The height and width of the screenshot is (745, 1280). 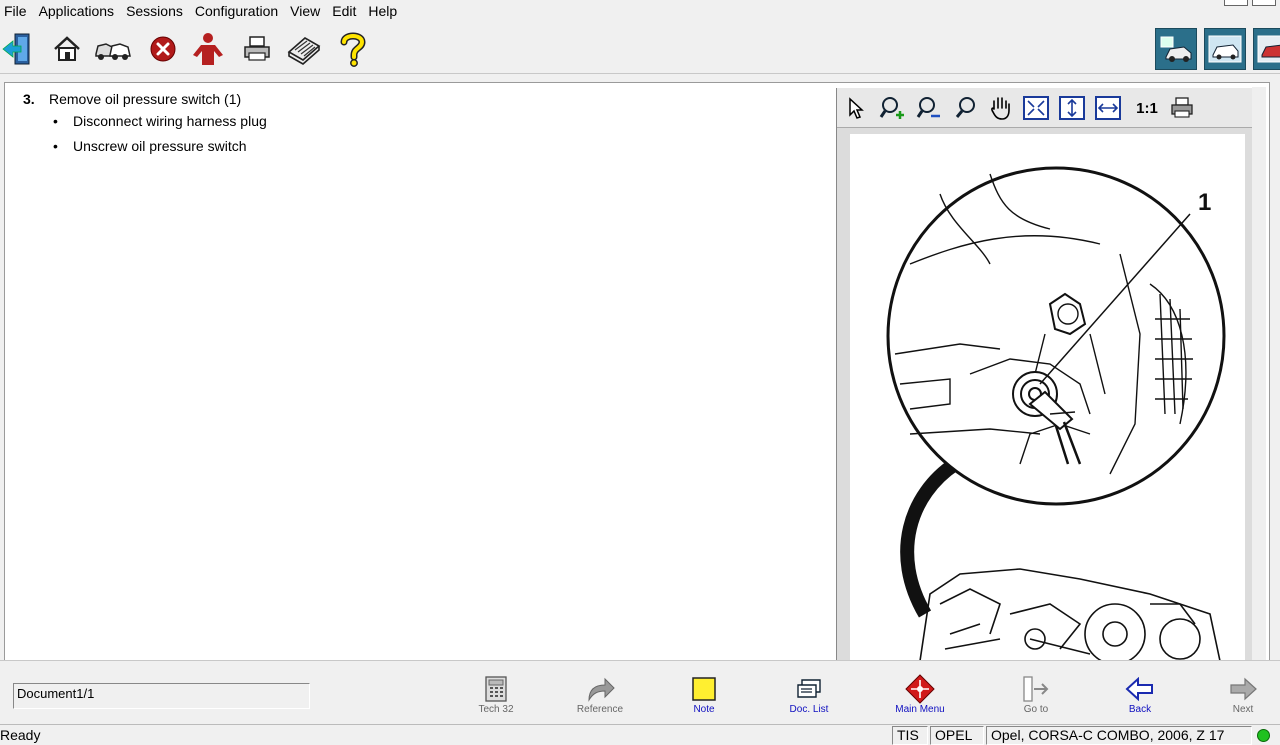 I want to click on cancel-icon, so click(x=163, y=49).